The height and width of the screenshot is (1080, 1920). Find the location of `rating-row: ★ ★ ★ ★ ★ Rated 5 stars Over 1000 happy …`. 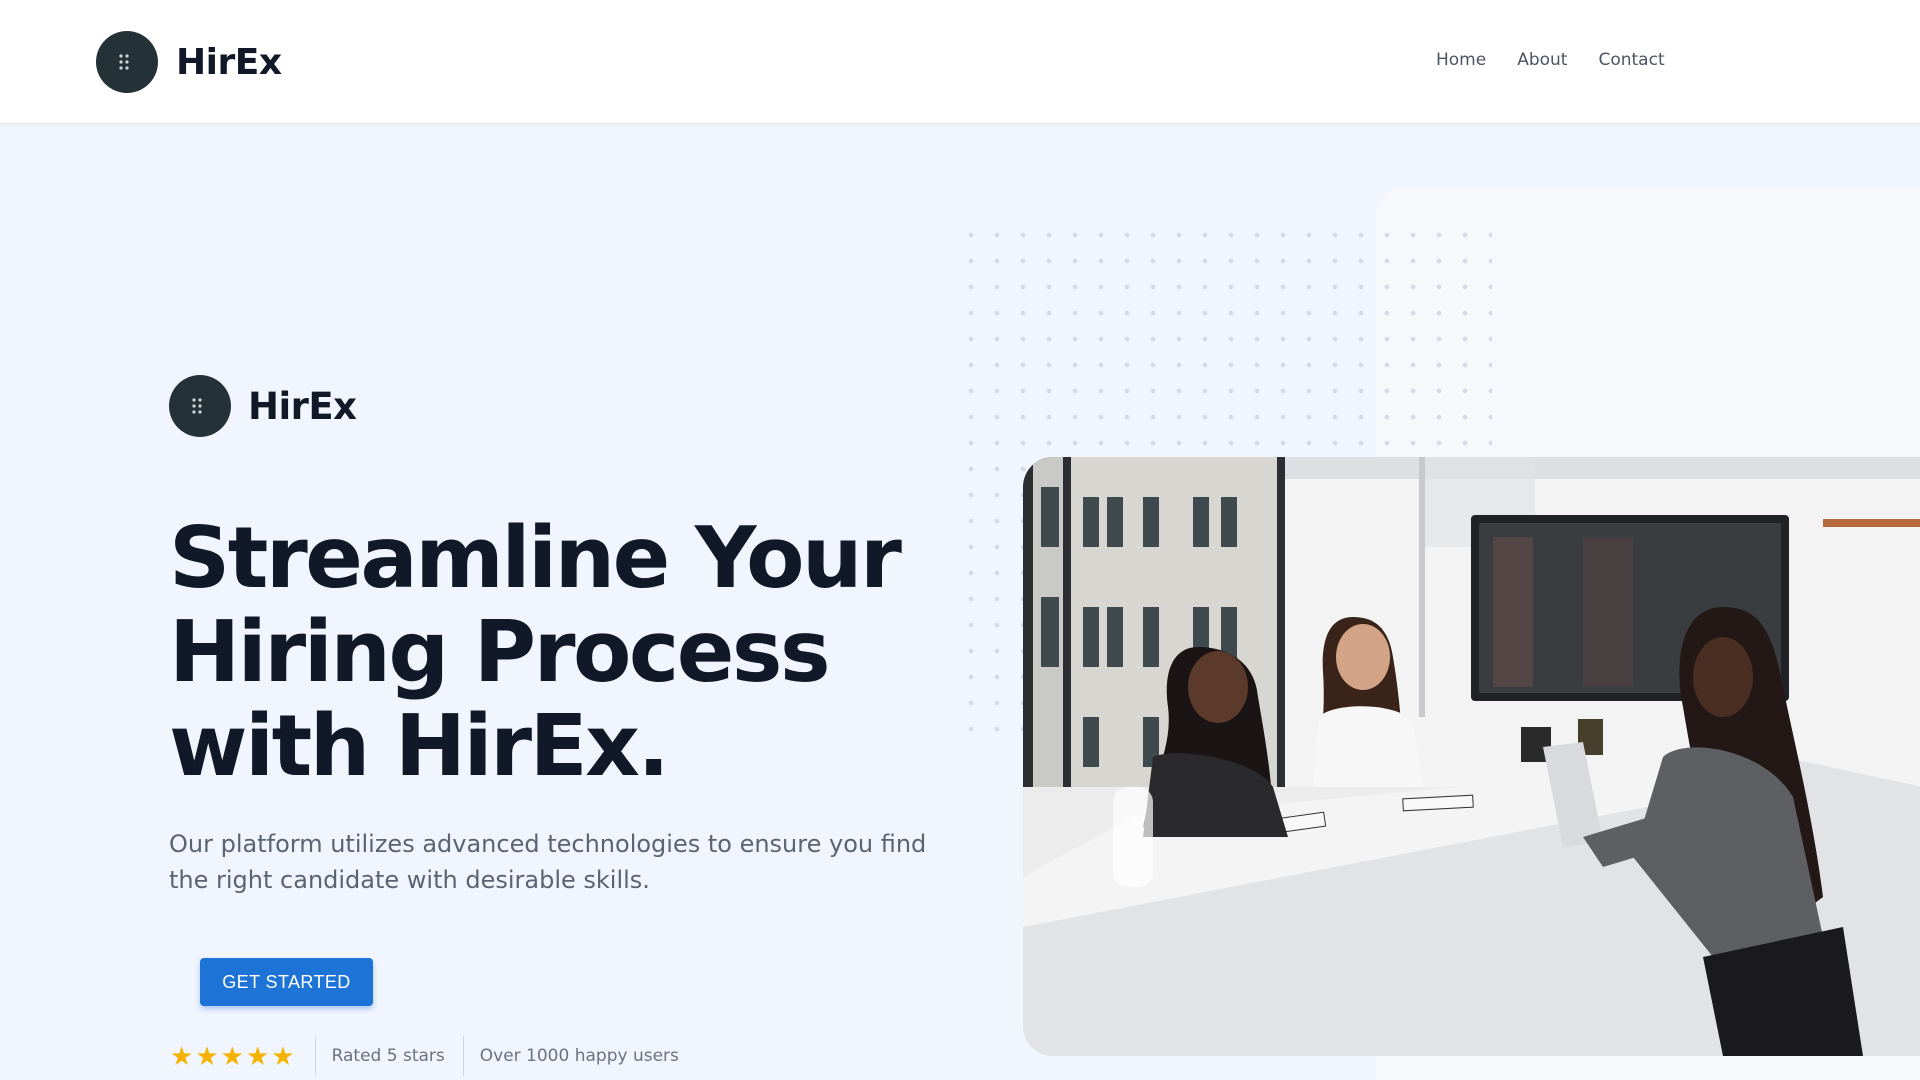

rating-row: ★ ★ ★ ★ ★ Rated 5 stars Over 1000 happy … is located at coordinates (424, 1056).